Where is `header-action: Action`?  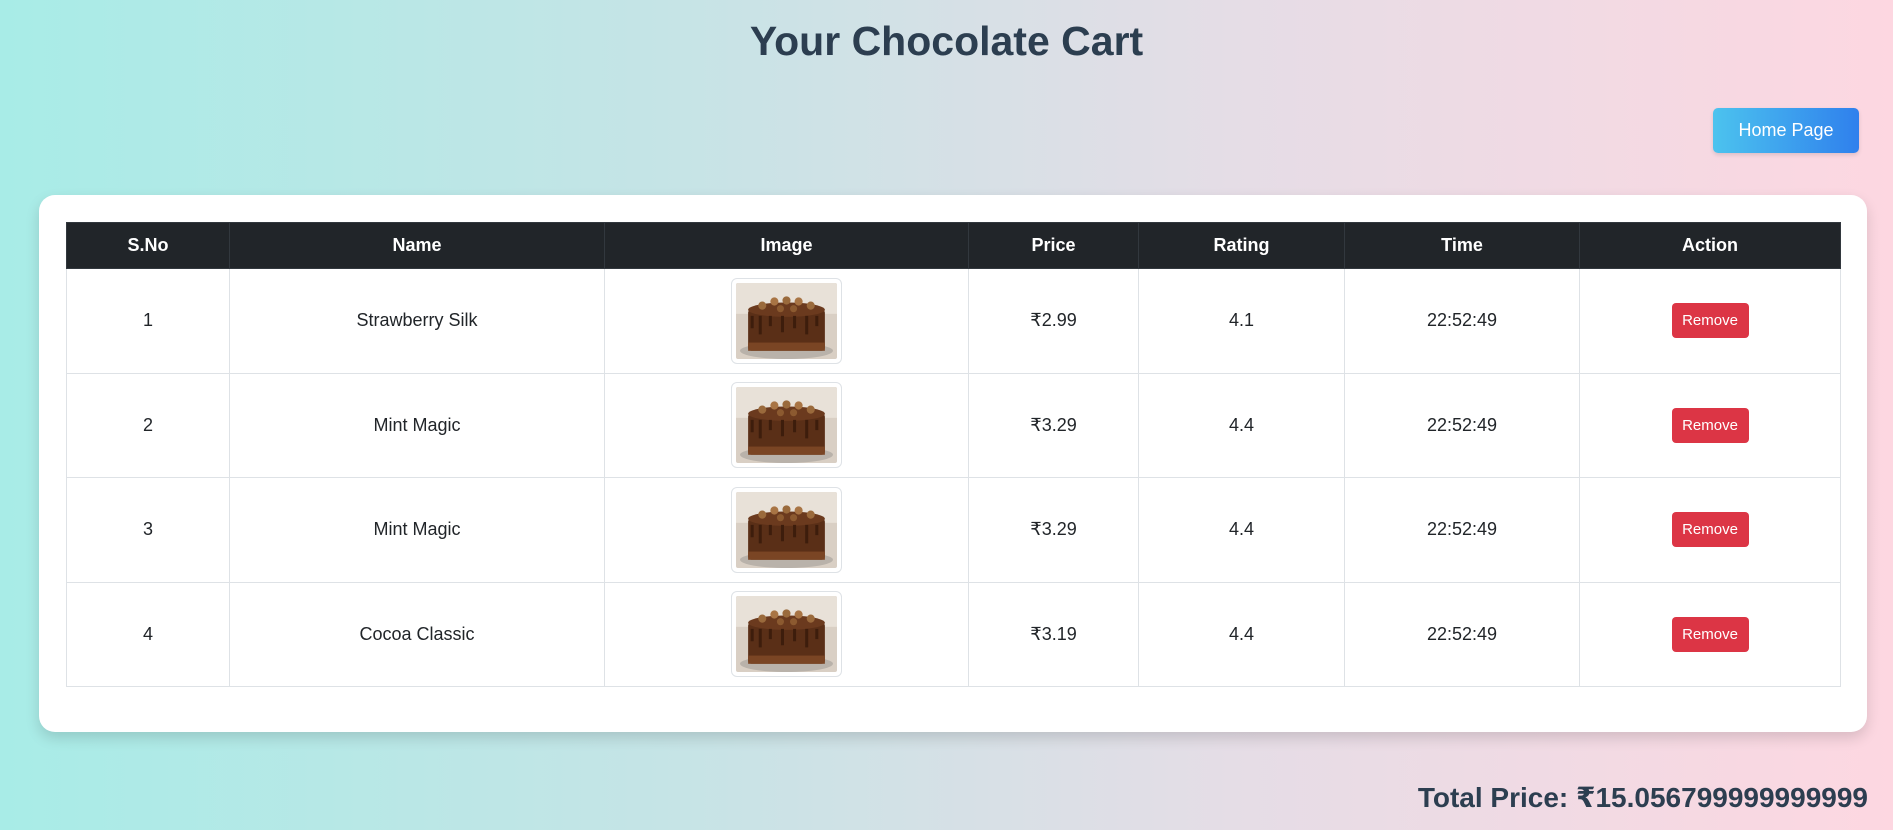
header-action: Action is located at coordinates (1710, 245).